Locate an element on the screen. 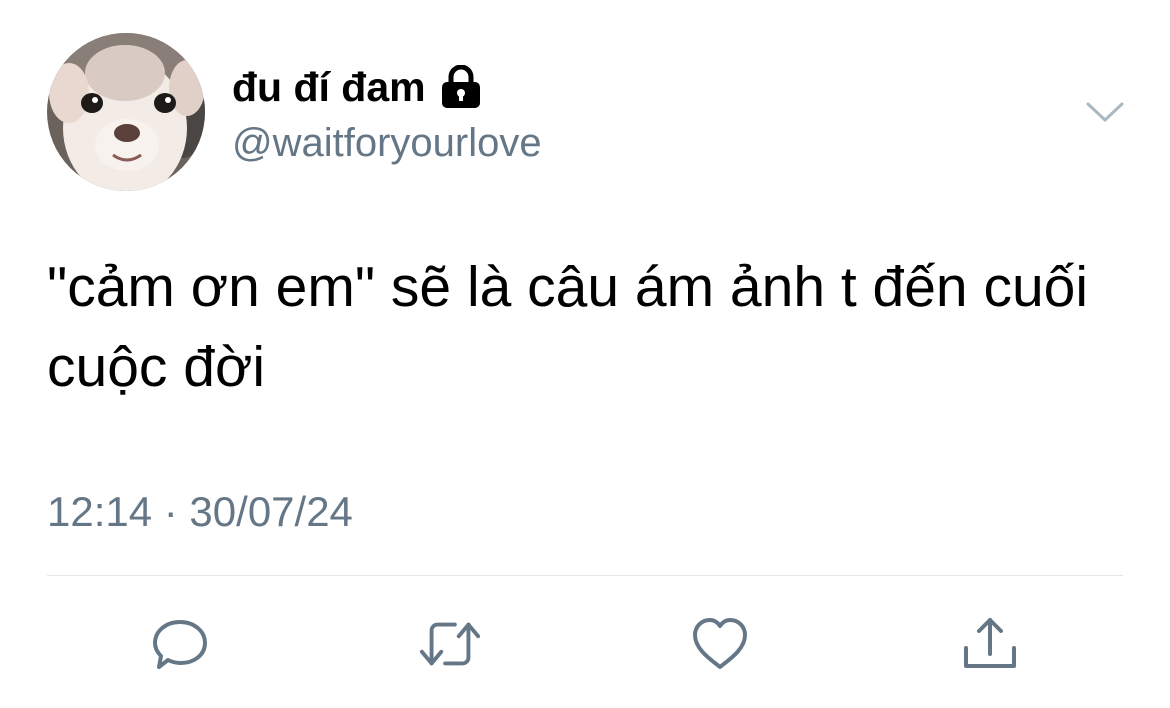  lock-icon is located at coordinates (460, 86).